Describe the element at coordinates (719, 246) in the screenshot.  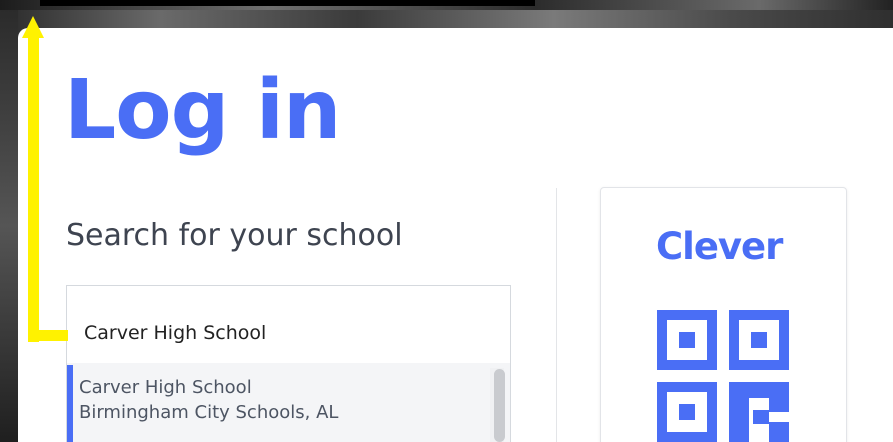
I see `clever-logo: Clever` at that location.